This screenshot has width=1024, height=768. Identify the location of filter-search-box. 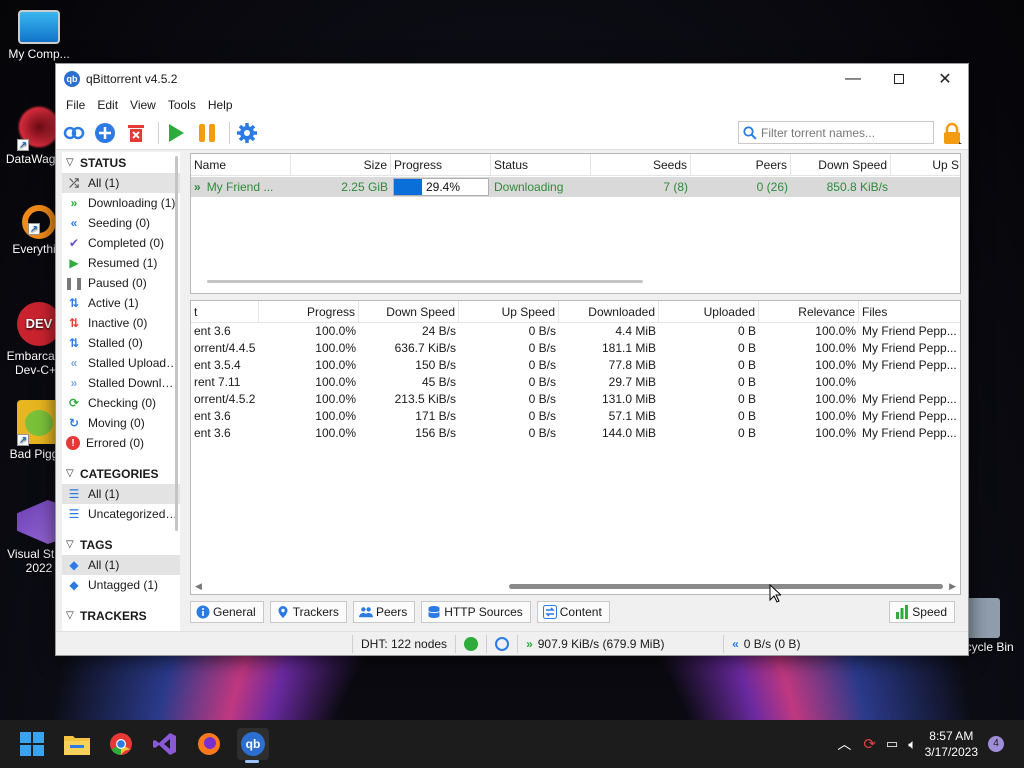
(836, 132).